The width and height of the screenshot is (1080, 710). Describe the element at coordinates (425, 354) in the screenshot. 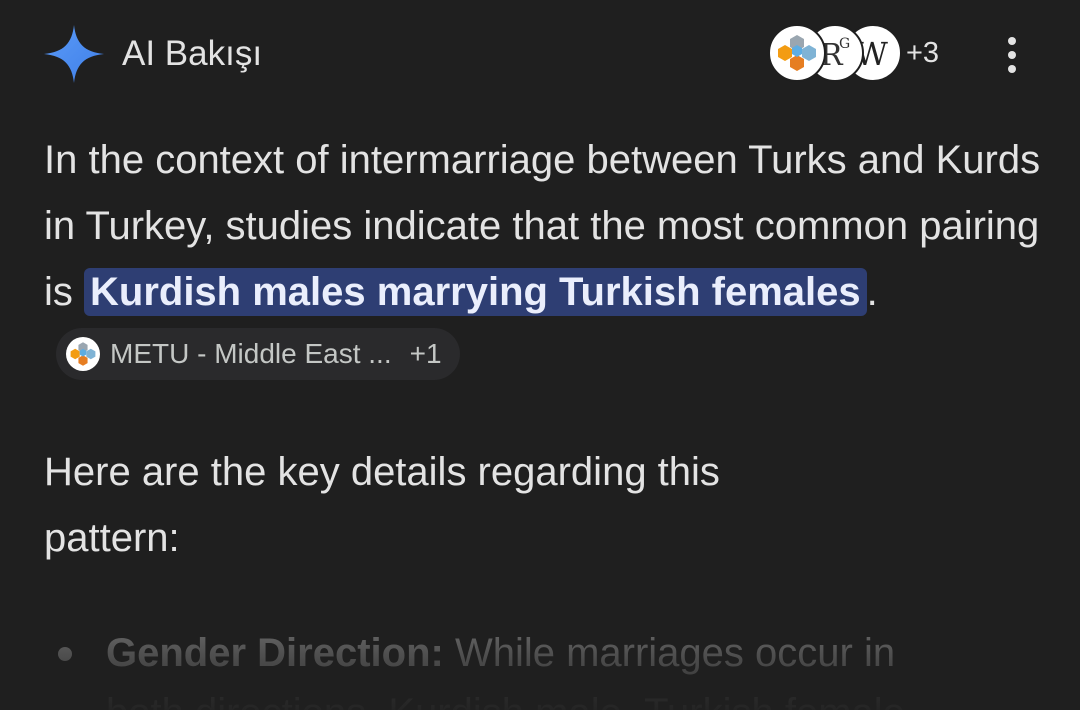

I see `citation-extra-count: +1` at that location.